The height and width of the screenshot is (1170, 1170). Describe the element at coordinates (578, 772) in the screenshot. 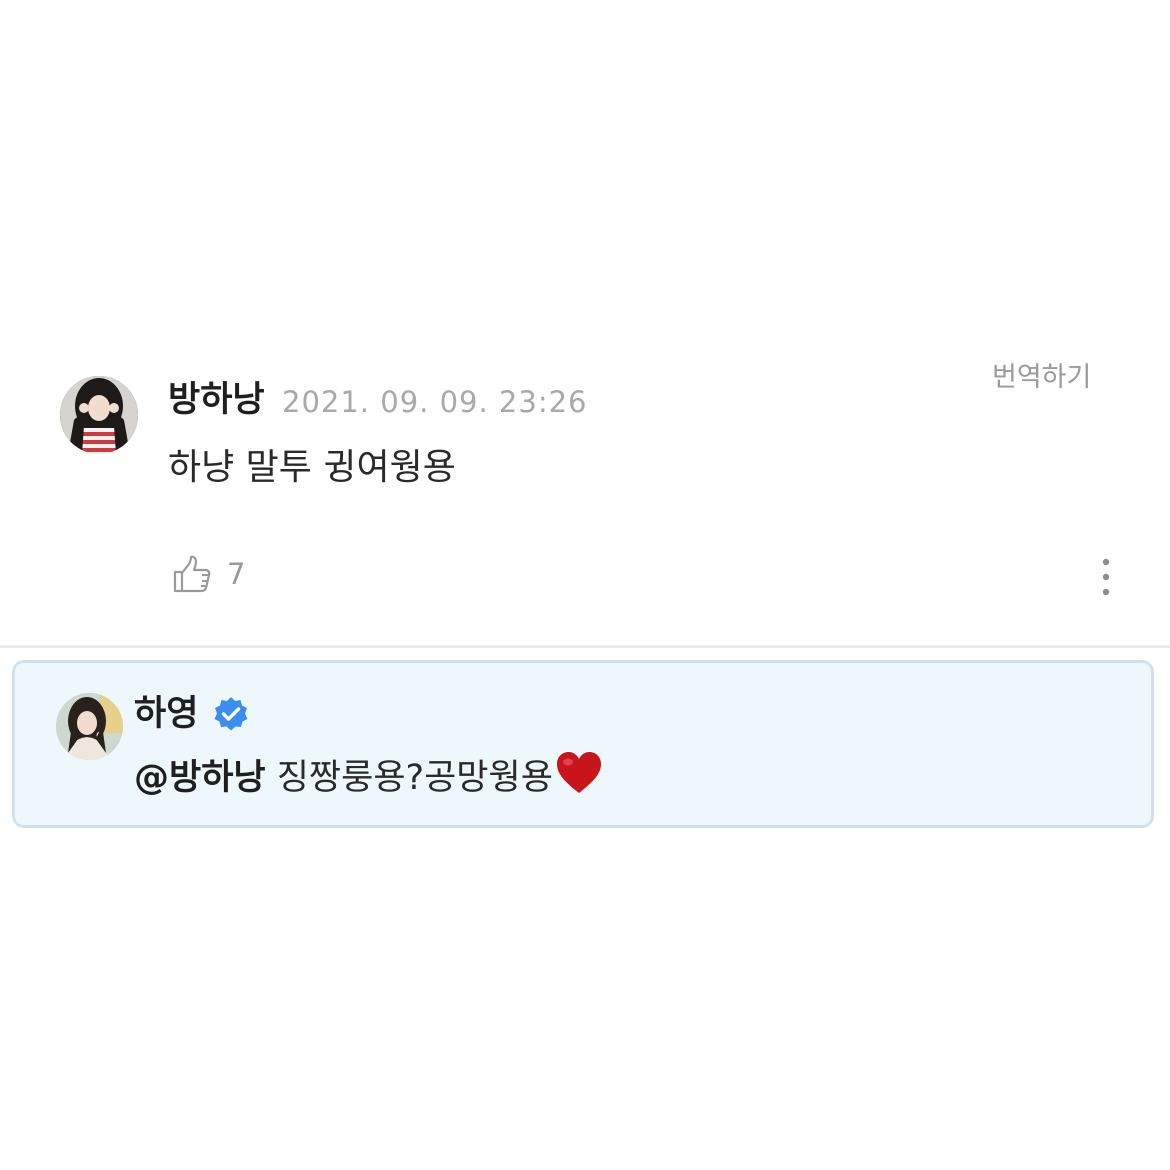

I see `heart-icon` at that location.